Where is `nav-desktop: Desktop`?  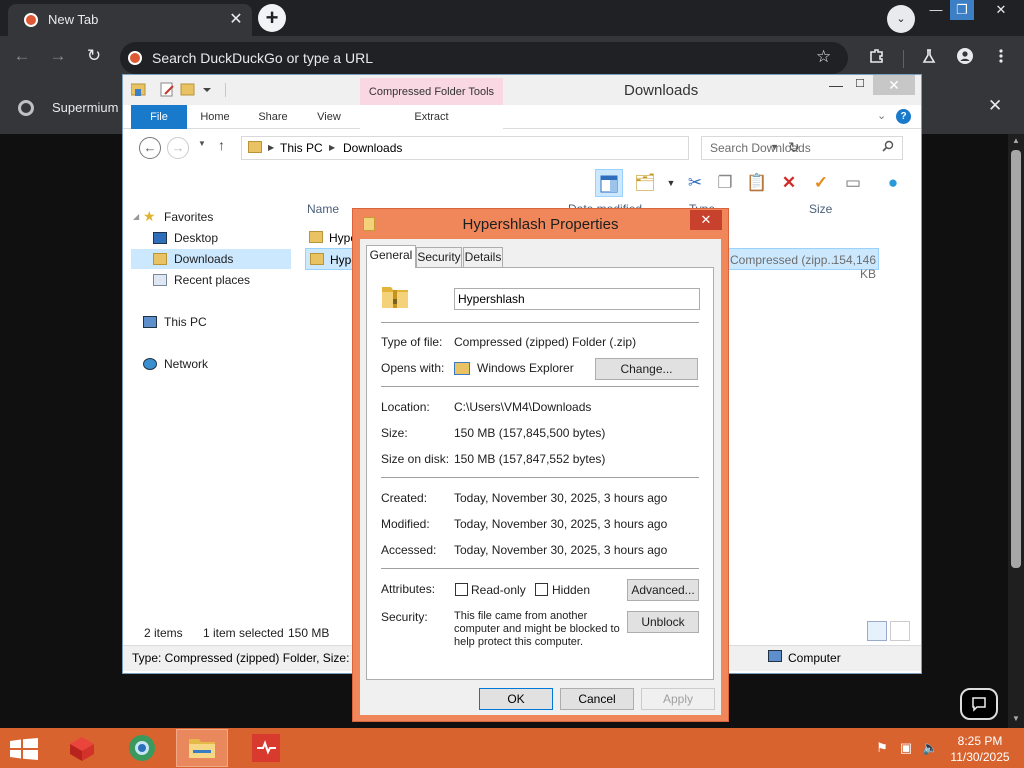 nav-desktop: Desktop is located at coordinates (211, 238).